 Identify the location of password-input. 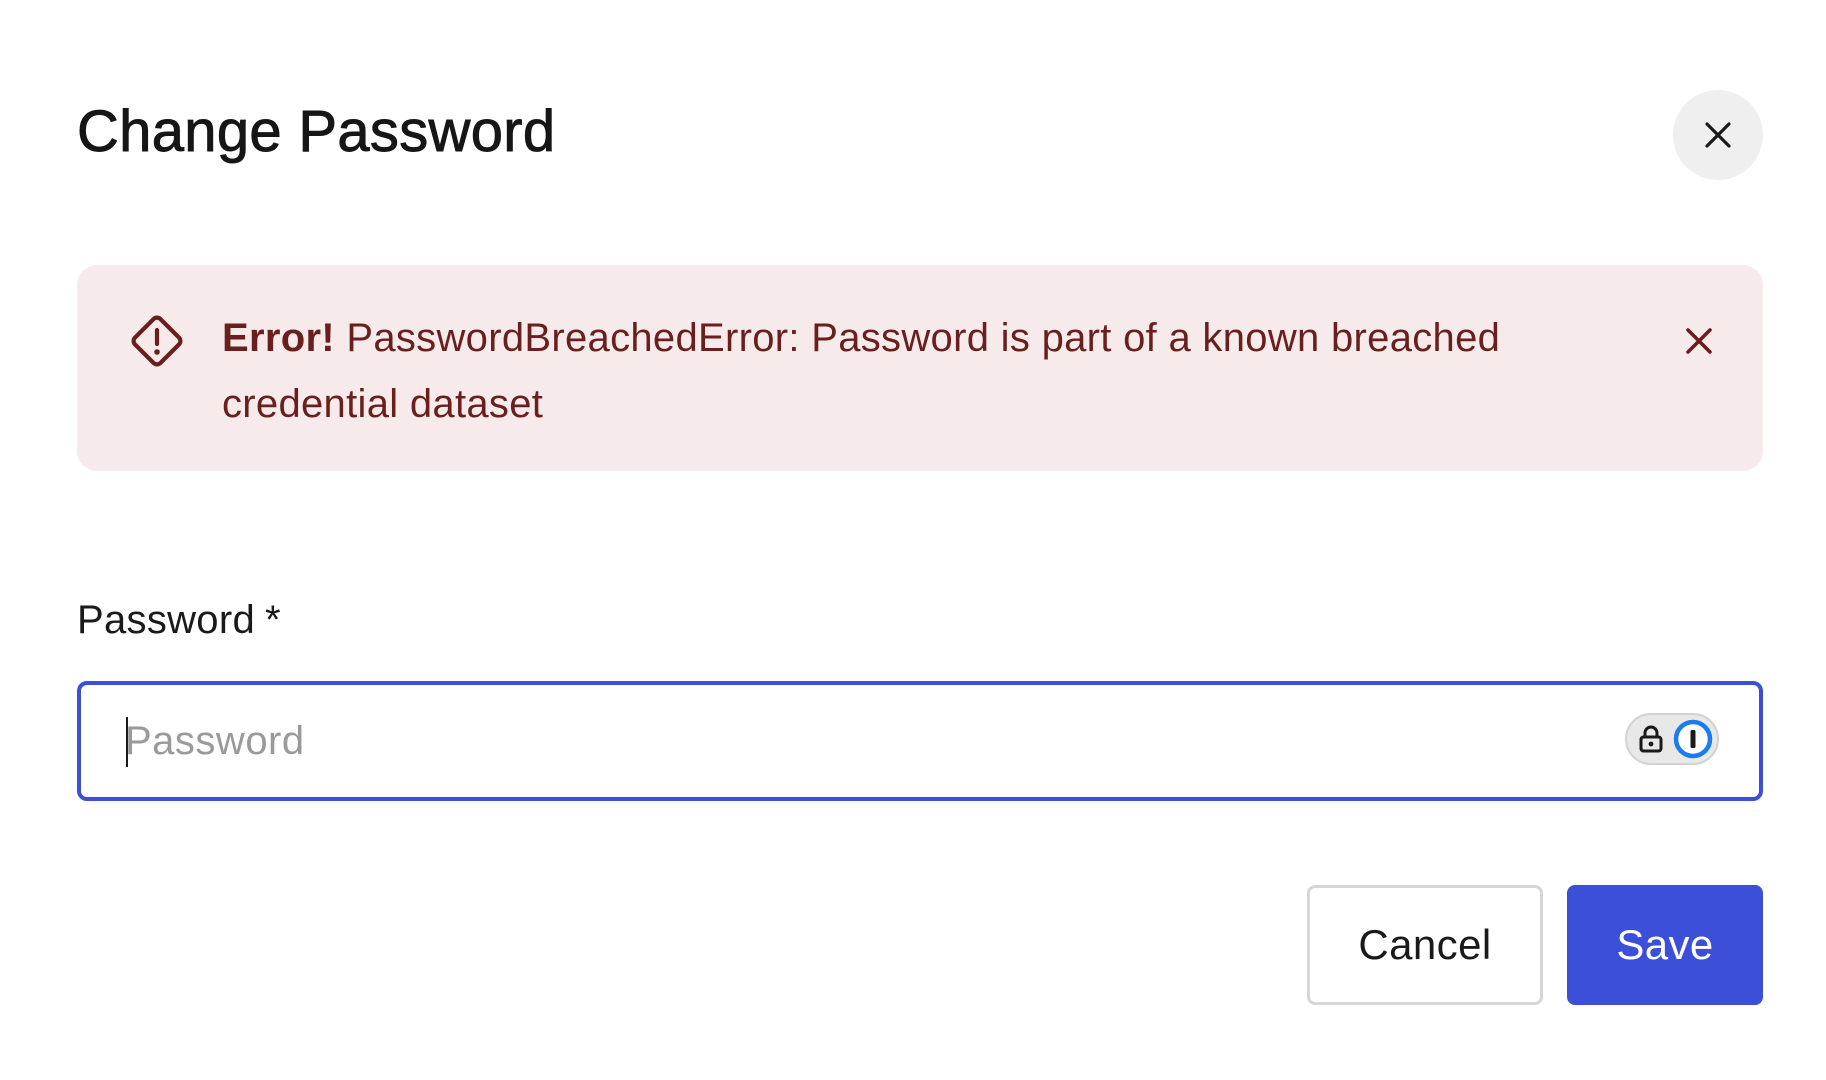
(825, 741).